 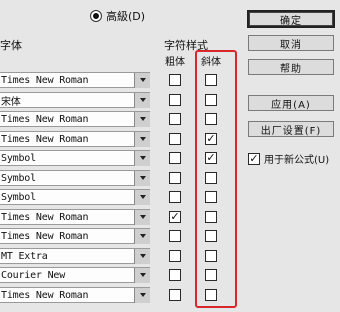 What do you see at coordinates (11, 45) in the screenshot?
I see `font-column-header: 字体` at bounding box center [11, 45].